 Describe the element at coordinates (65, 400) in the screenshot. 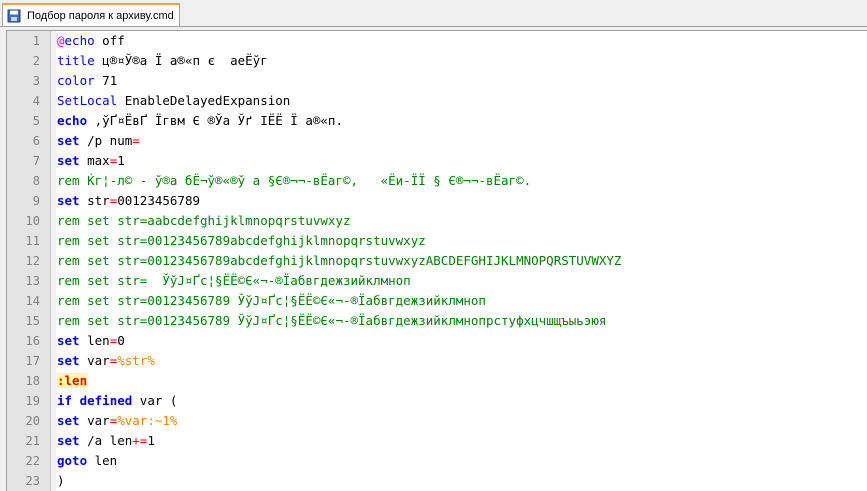

I see `code-token: if` at that location.